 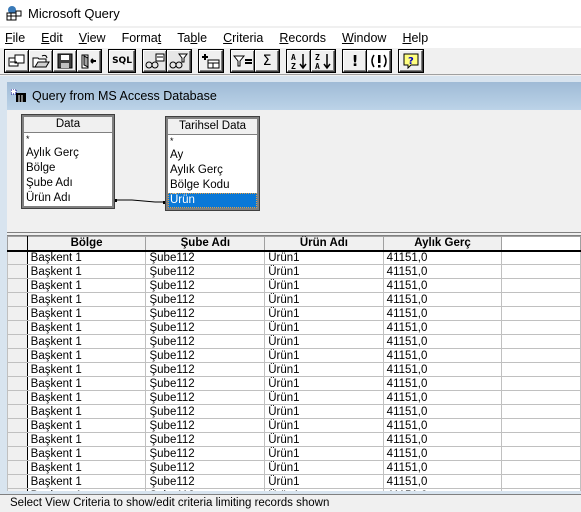 What do you see at coordinates (299, 61) in the screenshot?
I see `sort-ascending-button: AZ` at bounding box center [299, 61].